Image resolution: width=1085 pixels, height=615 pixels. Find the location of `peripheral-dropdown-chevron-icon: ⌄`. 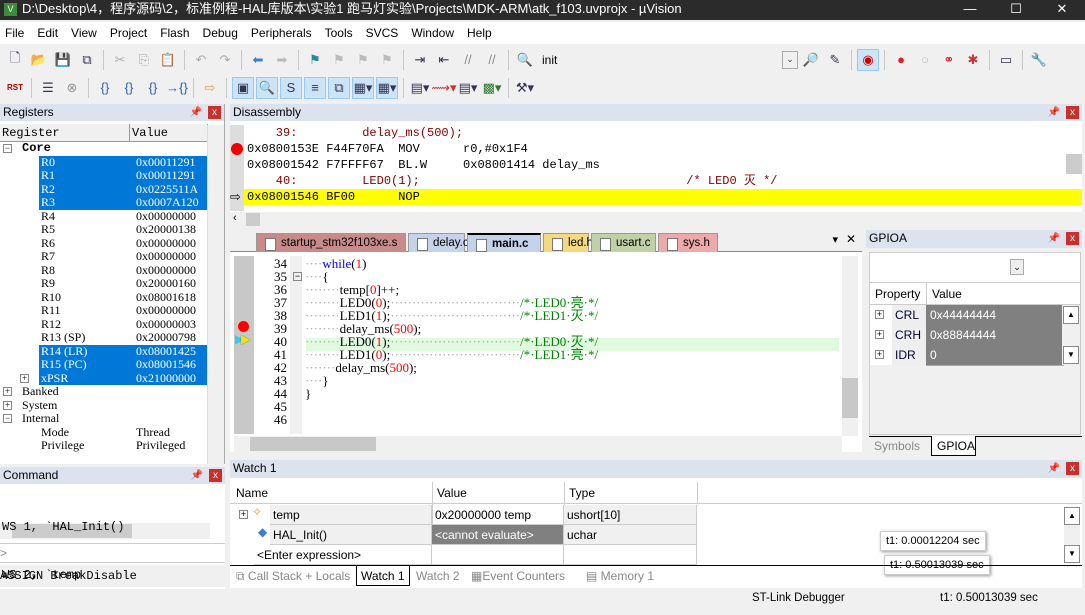

peripheral-dropdown-chevron-icon: ⌄ is located at coordinates (1017, 267).